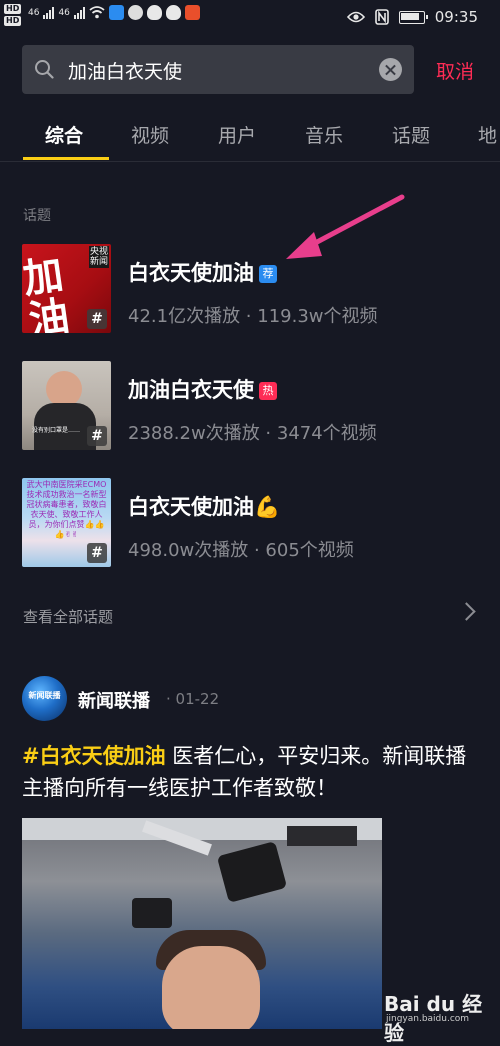 This screenshot has height=1046, width=500. Describe the element at coordinates (125, 70) in the screenshot. I see `search-query: 加油白衣天使` at that location.